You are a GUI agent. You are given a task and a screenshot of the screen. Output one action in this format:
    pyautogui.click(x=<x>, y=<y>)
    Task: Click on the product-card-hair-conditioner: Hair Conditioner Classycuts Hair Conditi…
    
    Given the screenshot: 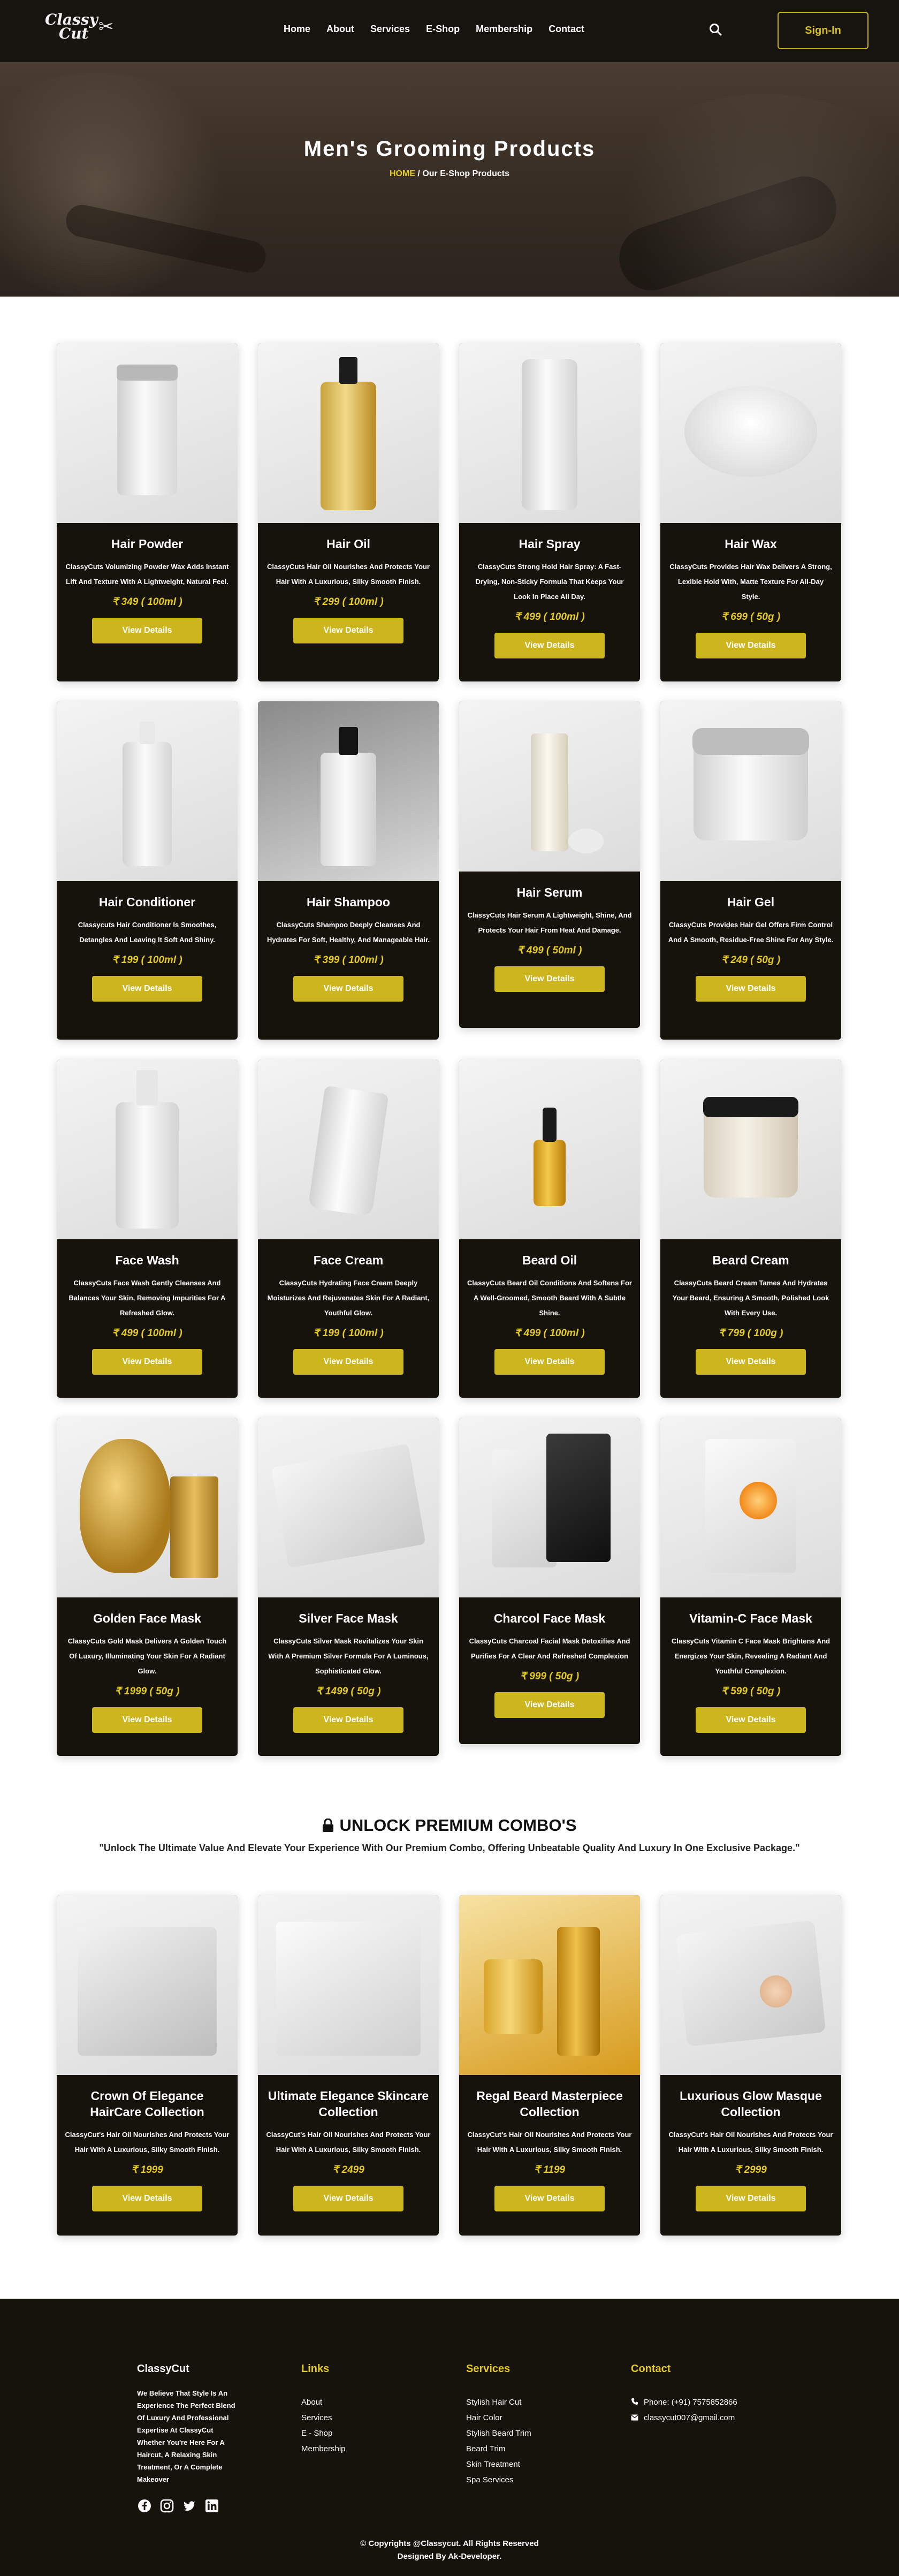 What is the action you would take?
    pyautogui.click(x=147, y=870)
    